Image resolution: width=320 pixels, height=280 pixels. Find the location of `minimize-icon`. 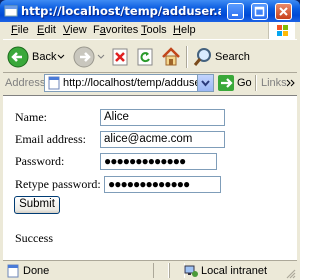

minimize-icon is located at coordinates (235, 15).